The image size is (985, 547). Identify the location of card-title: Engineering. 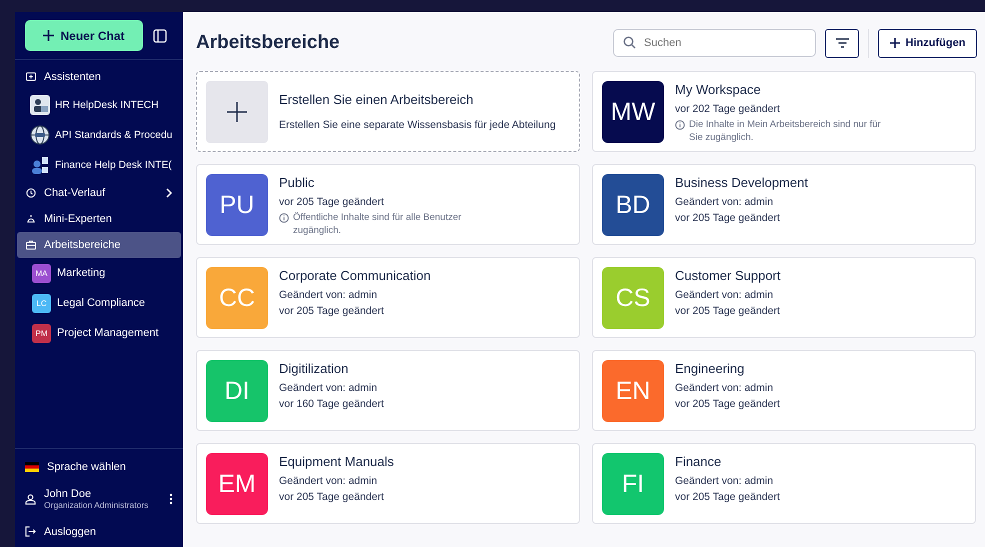
(710, 368).